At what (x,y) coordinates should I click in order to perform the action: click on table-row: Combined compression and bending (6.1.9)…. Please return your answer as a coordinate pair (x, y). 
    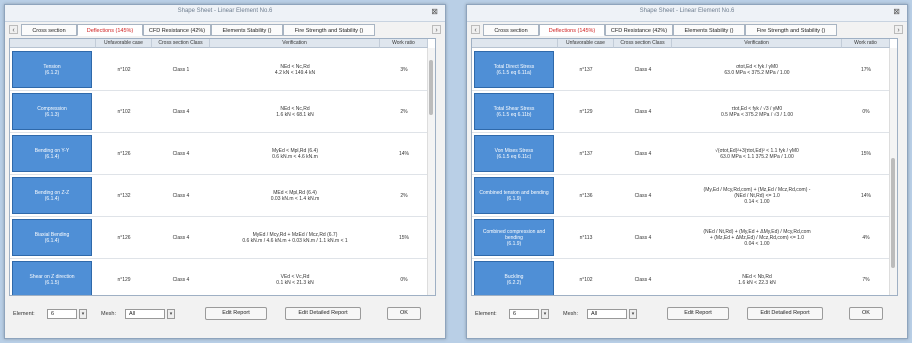
    Looking at the image, I should click on (681, 238).